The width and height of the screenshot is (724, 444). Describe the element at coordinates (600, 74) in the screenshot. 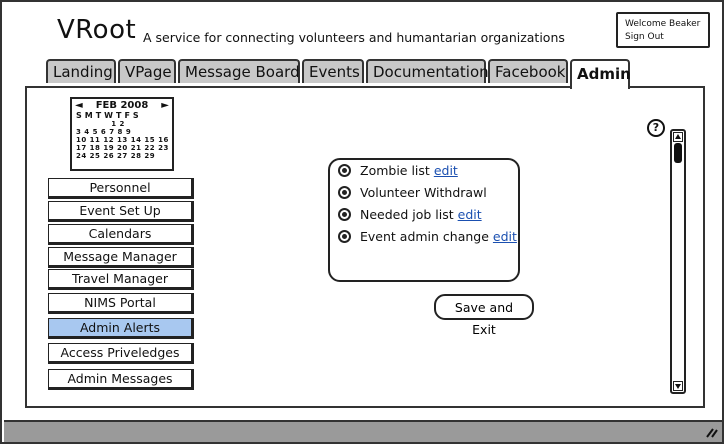

I see `tab-admin: Admin` at that location.